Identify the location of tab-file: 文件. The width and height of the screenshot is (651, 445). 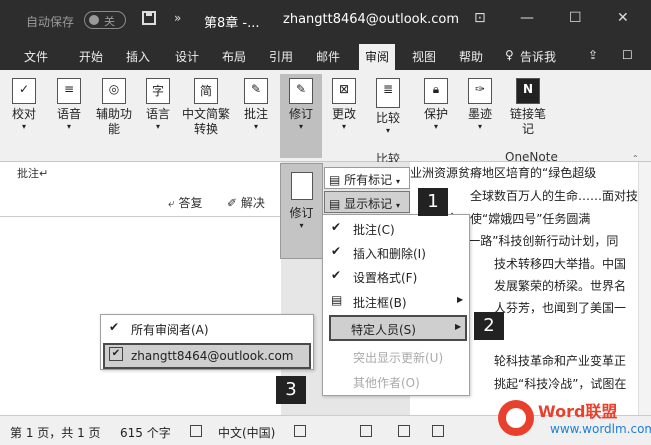
(36, 56).